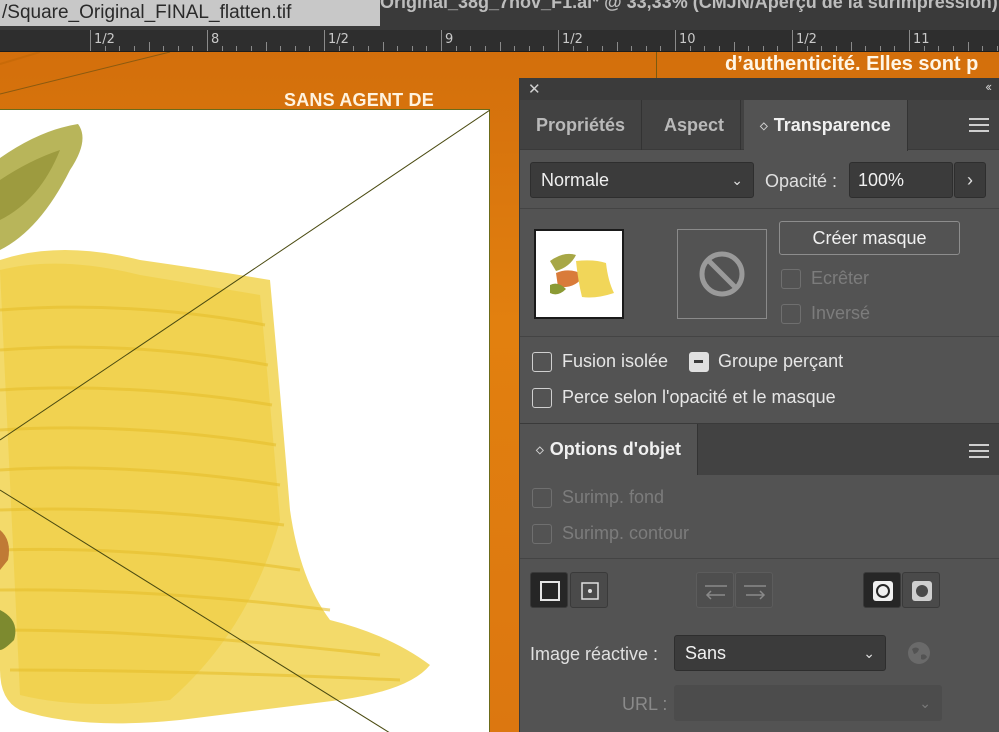 The width and height of the screenshot is (999, 732). Describe the element at coordinates (979, 451) in the screenshot. I see `section-menu-icon` at that location.